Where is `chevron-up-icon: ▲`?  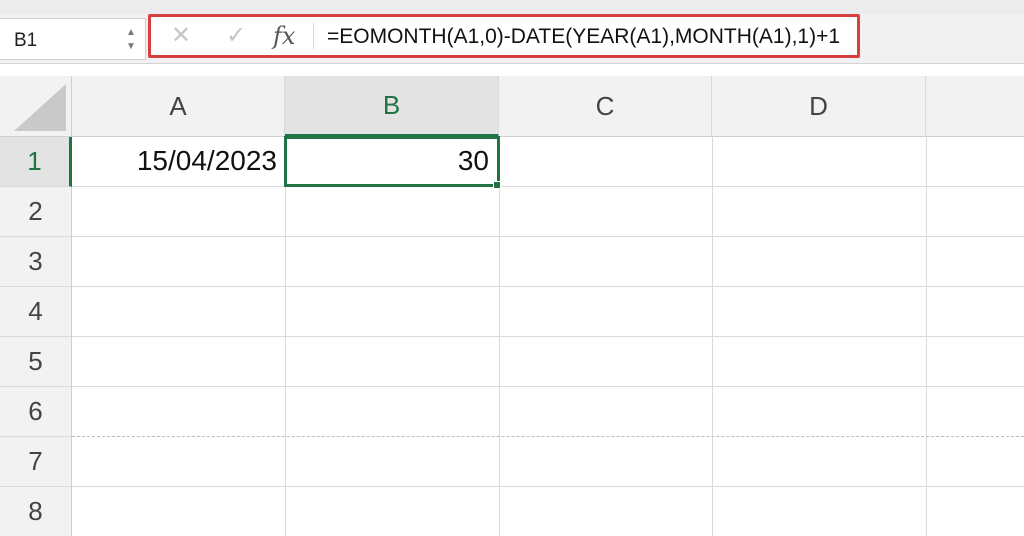 chevron-up-icon: ▲ is located at coordinates (131, 33).